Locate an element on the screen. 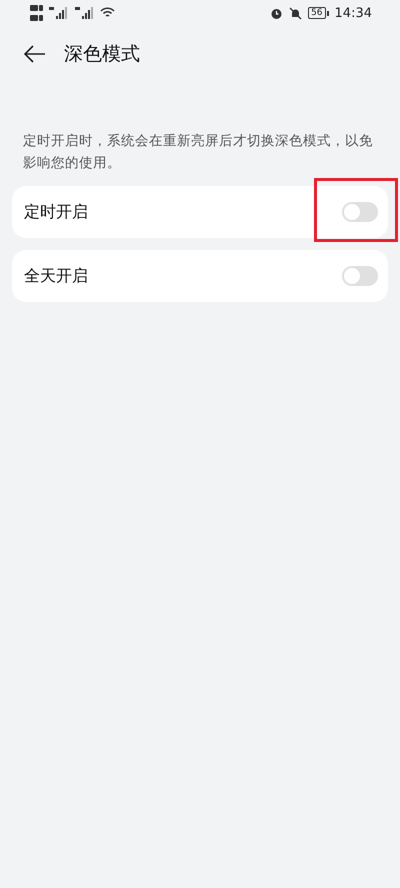  clock-time: 14:34 is located at coordinates (353, 13).